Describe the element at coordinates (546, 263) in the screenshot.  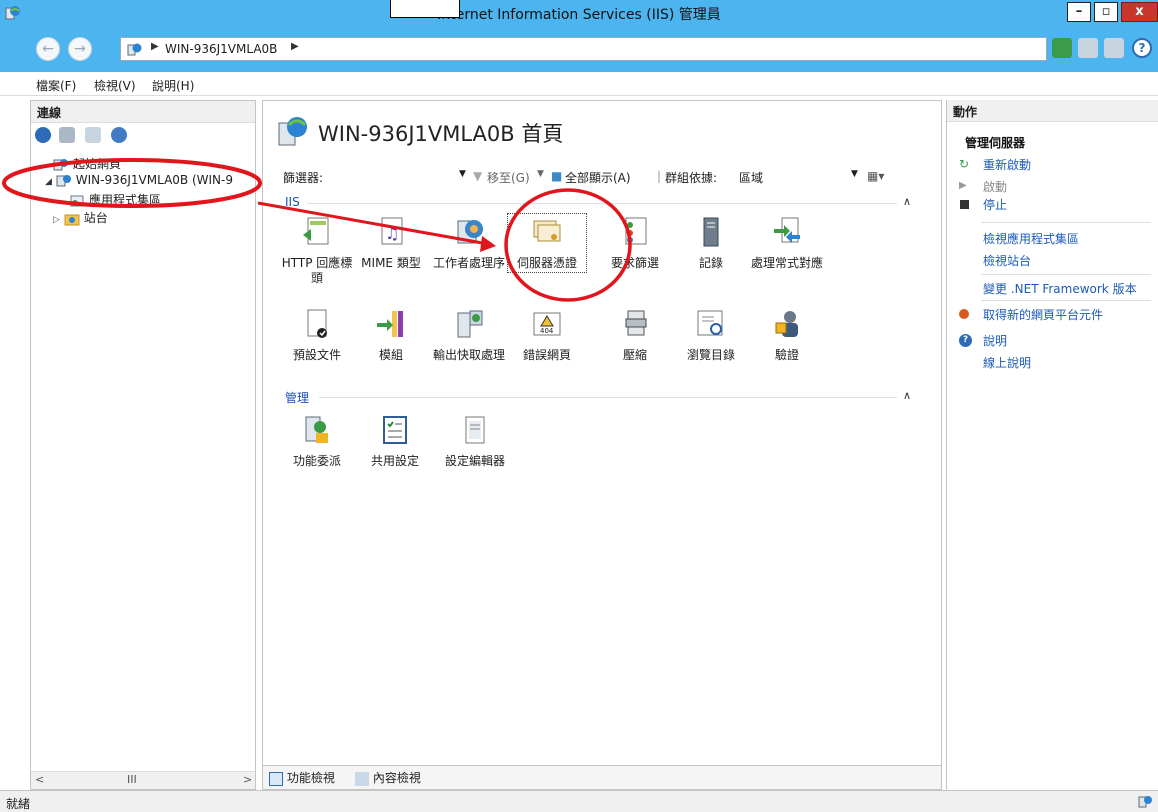
I see `feature-label: 伺服器憑證` at that location.